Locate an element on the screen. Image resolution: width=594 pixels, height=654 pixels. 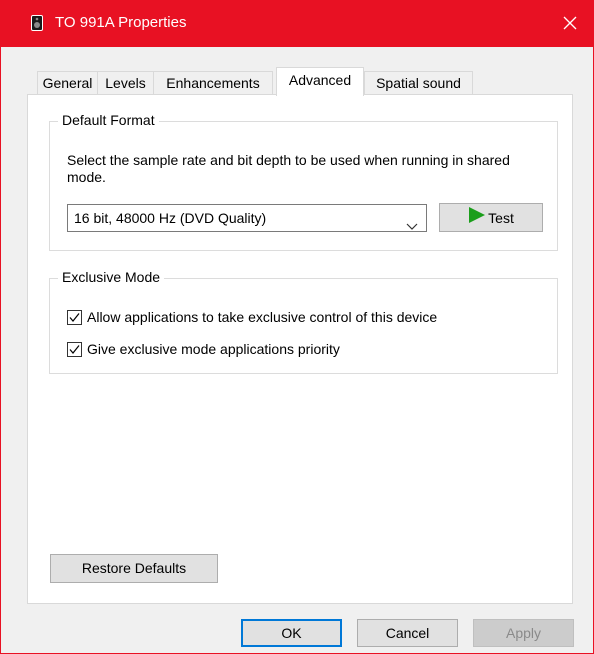
tab-label: Enhancements is located at coordinates (213, 83).